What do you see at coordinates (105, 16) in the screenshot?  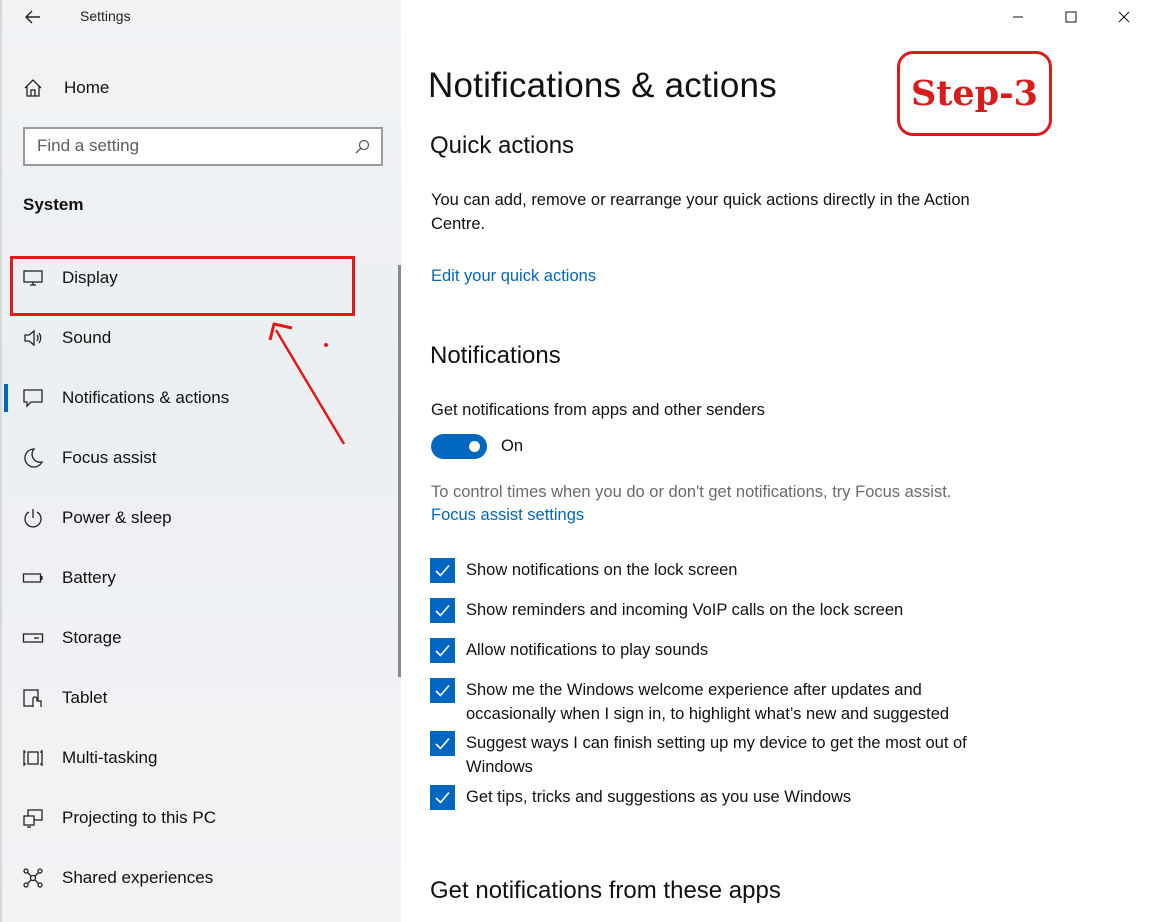 I see `app-title: Settings` at bounding box center [105, 16].